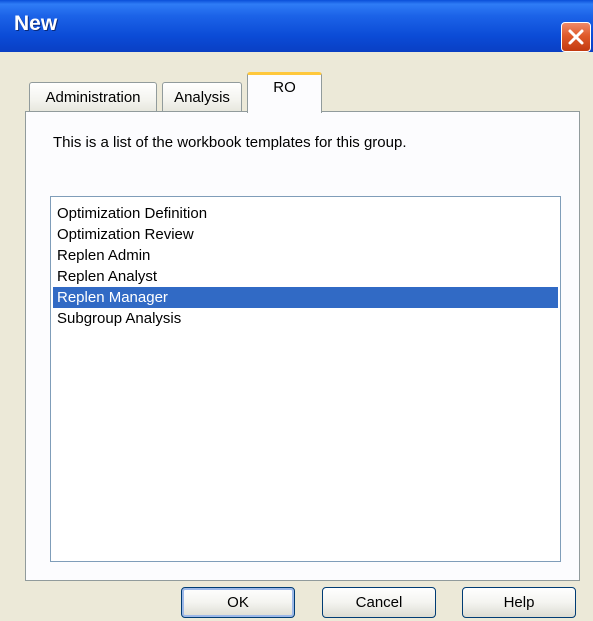  I want to click on tab-label: Administration, so click(93, 97).